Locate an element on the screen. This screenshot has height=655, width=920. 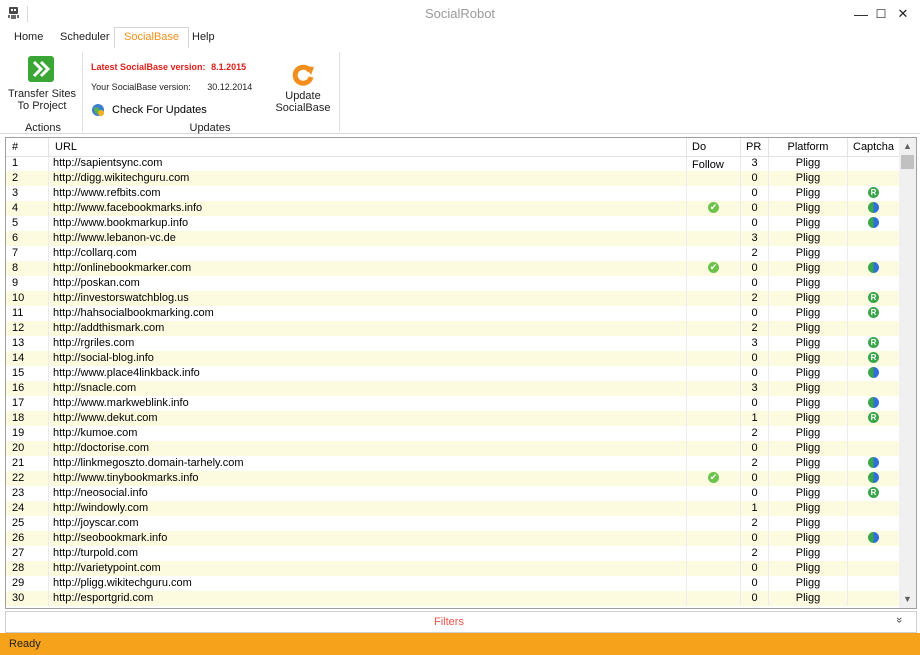
table-row: 19 http://kumoe.com 2 Pligg is located at coordinates (452, 433).